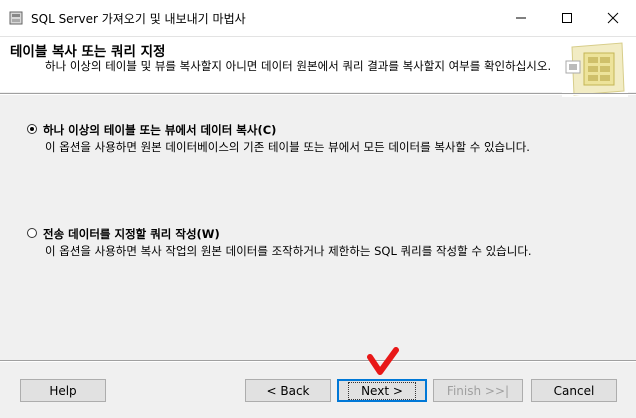 This screenshot has width=636, height=418. What do you see at coordinates (288, 390) in the screenshot?
I see `back-button: < Back` at bounding box center [288, 390].